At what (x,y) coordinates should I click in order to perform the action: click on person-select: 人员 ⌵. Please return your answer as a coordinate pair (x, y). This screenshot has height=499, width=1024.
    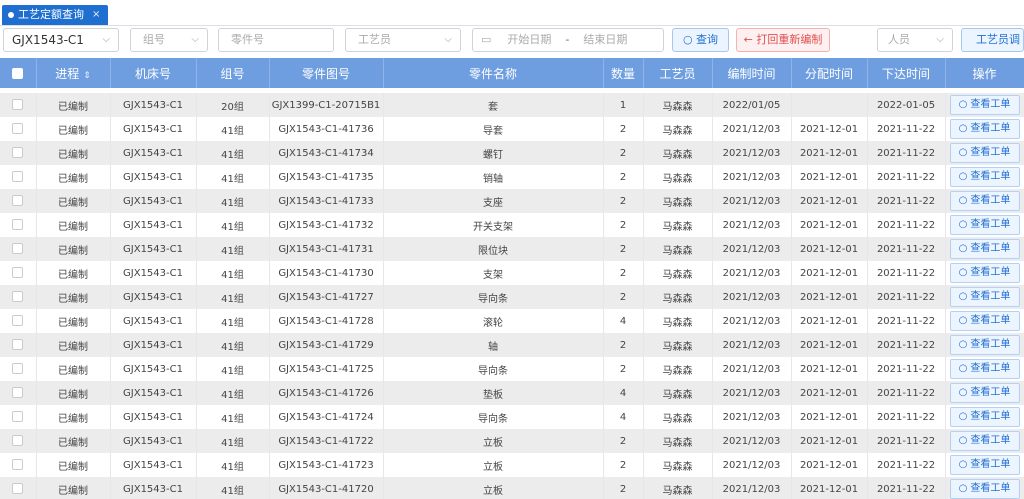
    Looking at the image, I should click on (915, 40).